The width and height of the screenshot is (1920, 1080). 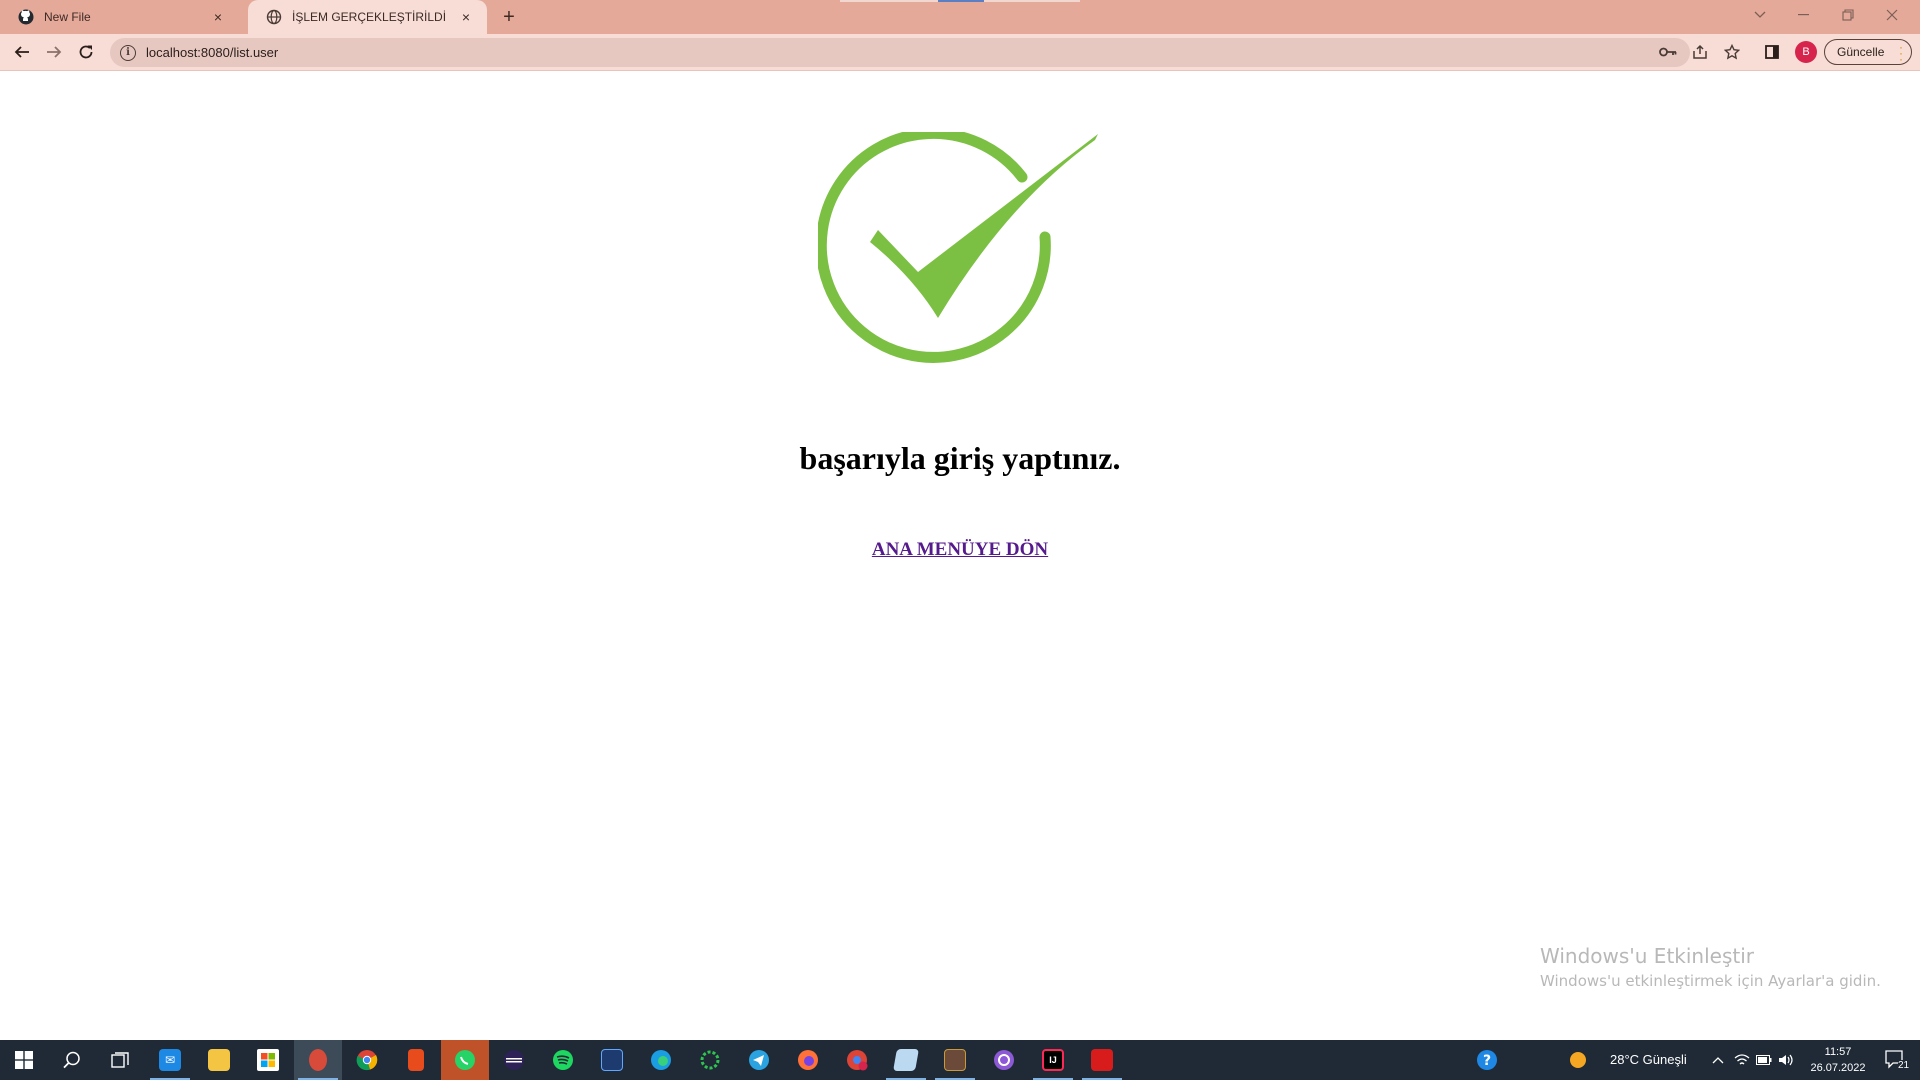 I want to click on profile-avatar: B, so click(x=1806, y=52).